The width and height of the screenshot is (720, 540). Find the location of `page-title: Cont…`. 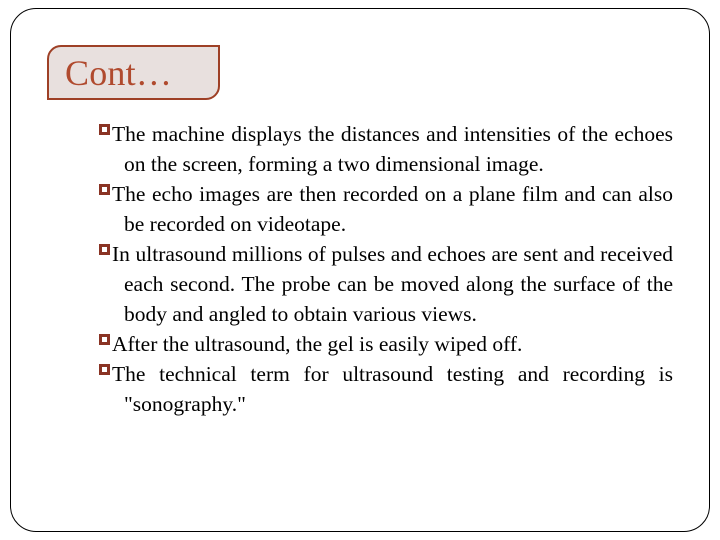

page-title: Cont… is located at coordinates (119, 72).